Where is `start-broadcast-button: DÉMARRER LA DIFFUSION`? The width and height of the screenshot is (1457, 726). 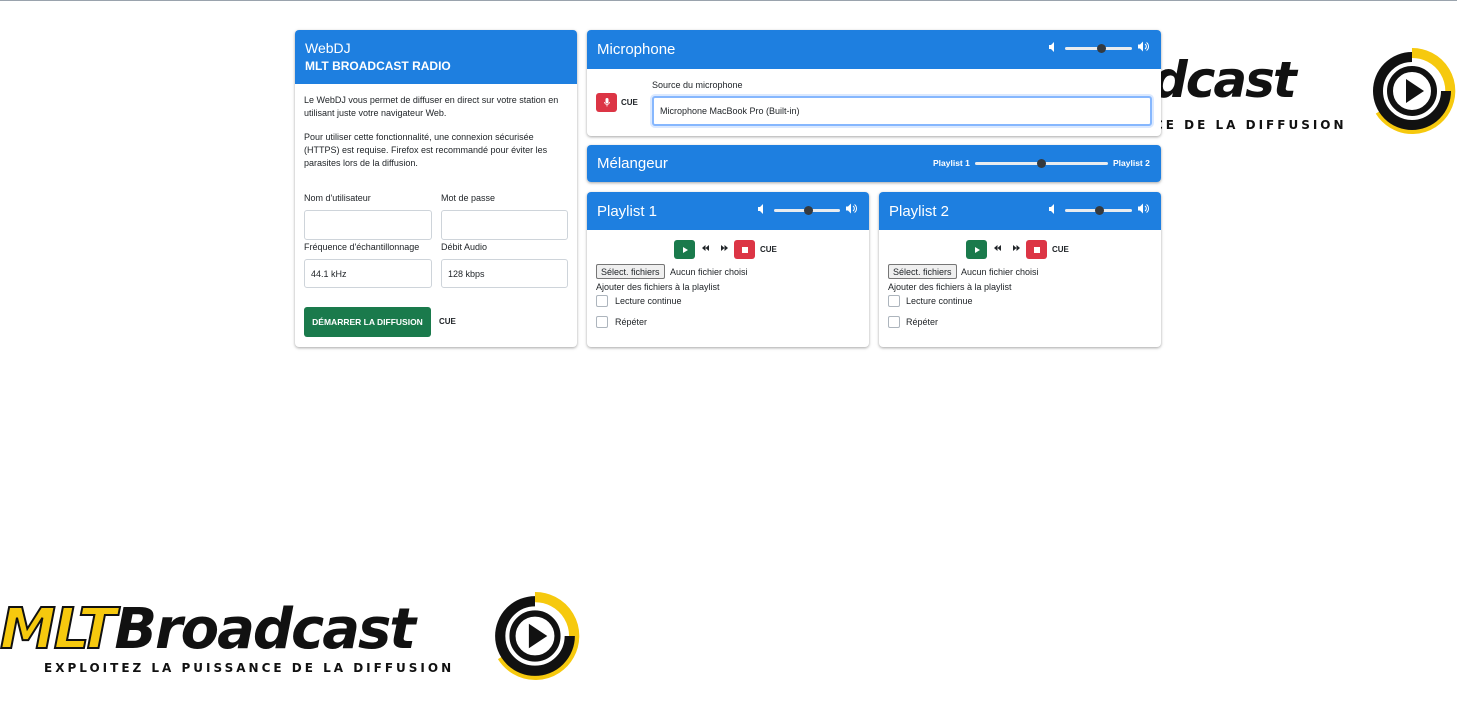
start-broadcast-button: DÉMARRER LA DIFFUSION is located at coordinates (367, 322).